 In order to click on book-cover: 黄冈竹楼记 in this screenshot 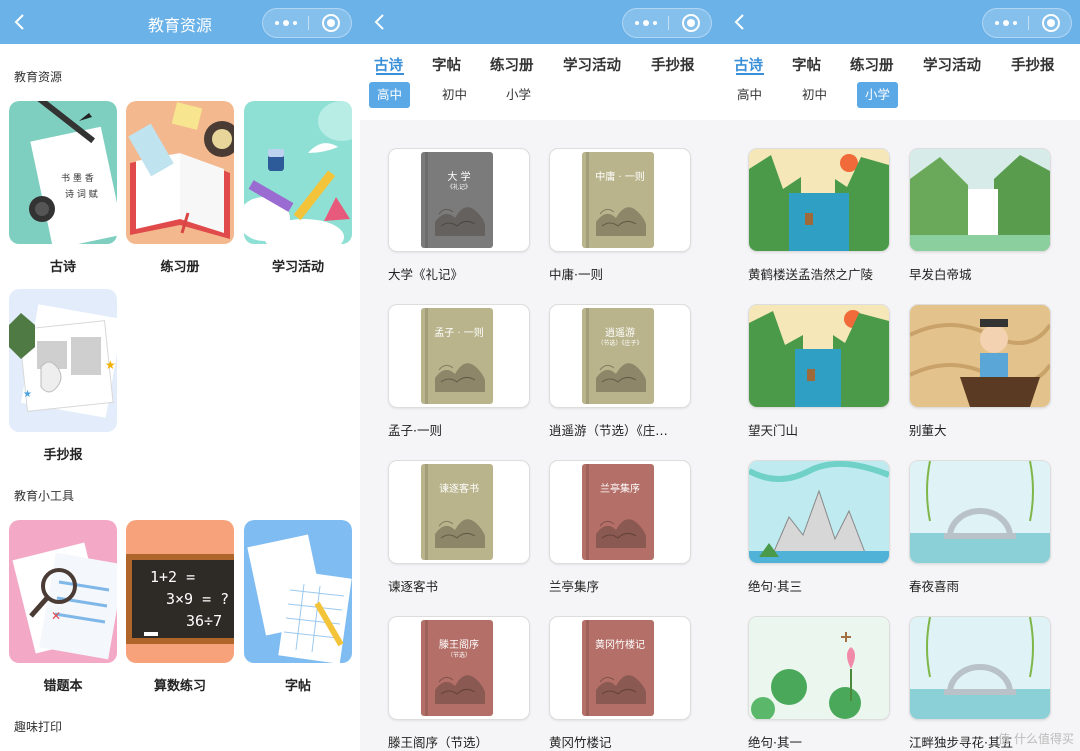, I will do `click(618, 668)`.